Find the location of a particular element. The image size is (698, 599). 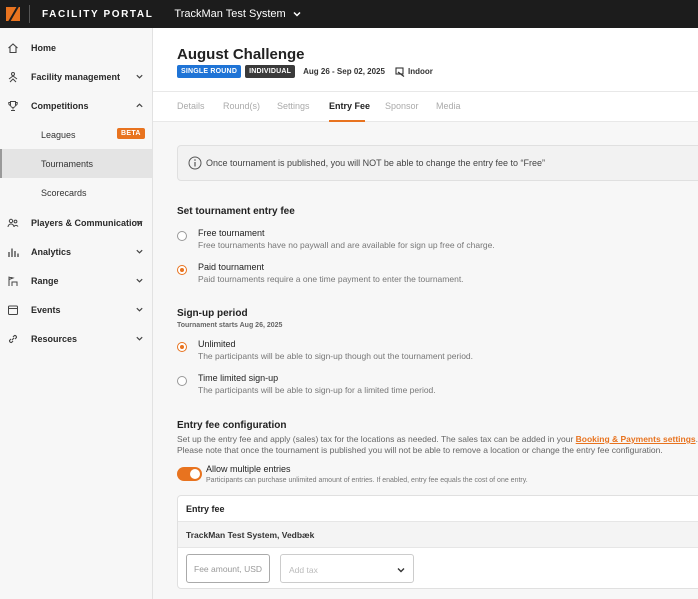

toggle-label: Allow multiple entries is located at coordinates (248, 469).